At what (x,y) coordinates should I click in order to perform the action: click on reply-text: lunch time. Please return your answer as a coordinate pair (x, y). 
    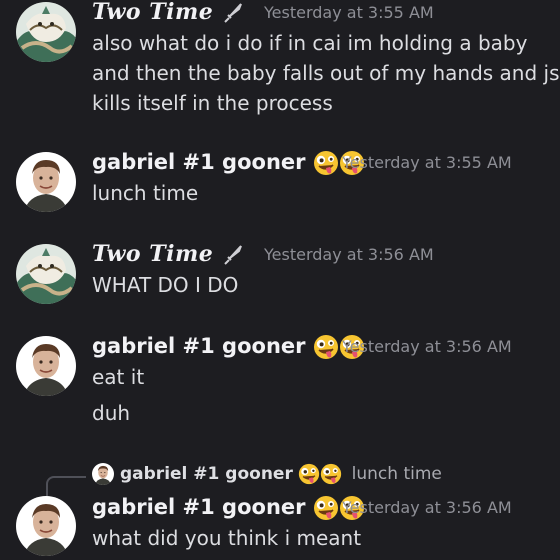
    Looking at the image, I should click on (397, 474).